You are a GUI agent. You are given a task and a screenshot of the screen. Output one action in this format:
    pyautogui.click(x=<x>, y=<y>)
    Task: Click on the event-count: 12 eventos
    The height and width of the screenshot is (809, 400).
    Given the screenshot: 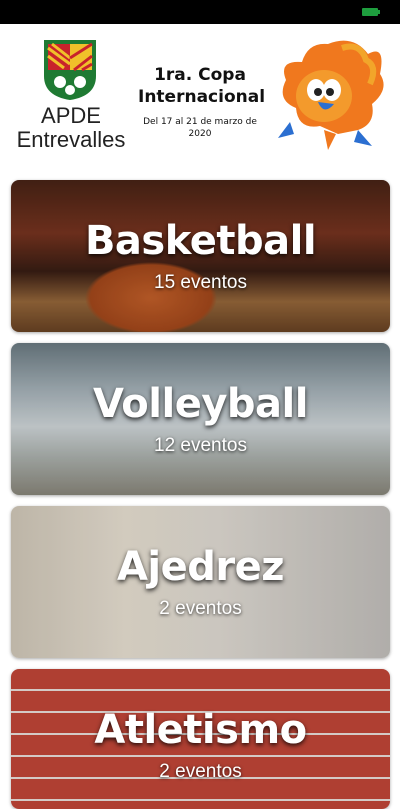 What is the action you would take?
    pyautogui.click(x=200, y=445)
    